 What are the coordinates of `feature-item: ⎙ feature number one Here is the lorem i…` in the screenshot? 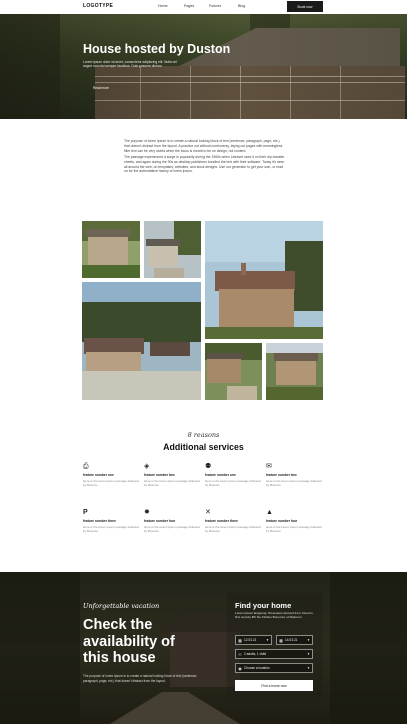 It's located at (111, 475).